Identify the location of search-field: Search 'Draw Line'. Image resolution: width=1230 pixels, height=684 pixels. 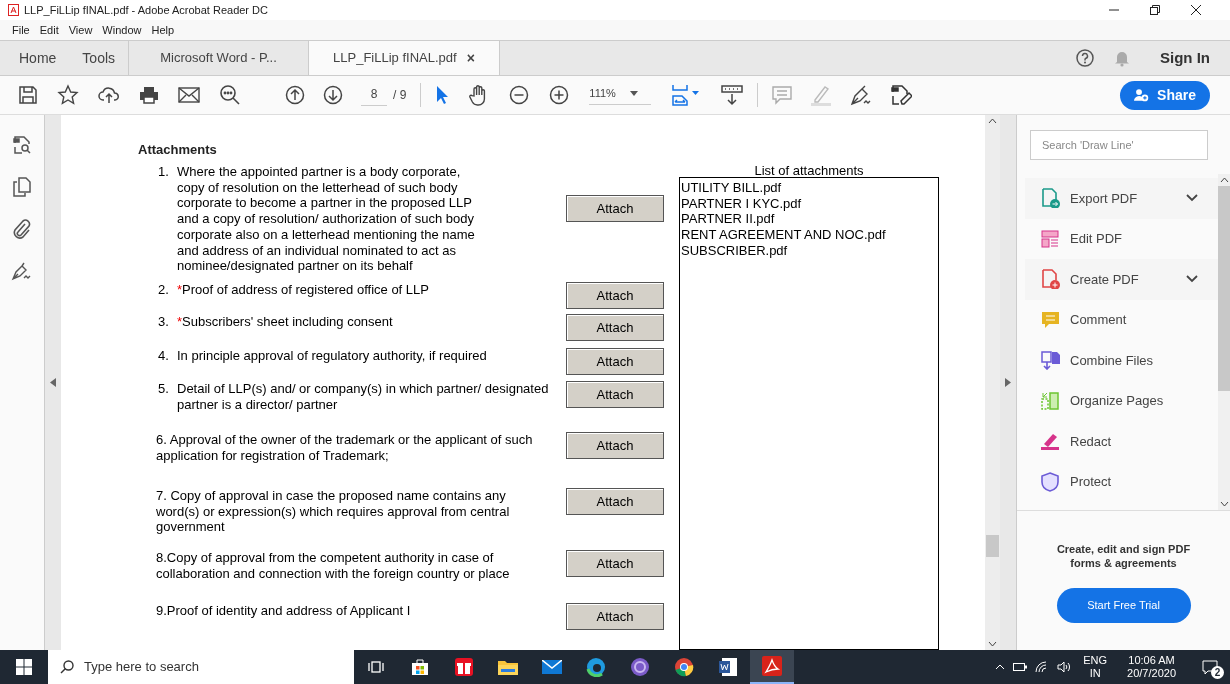
(1119, 145).